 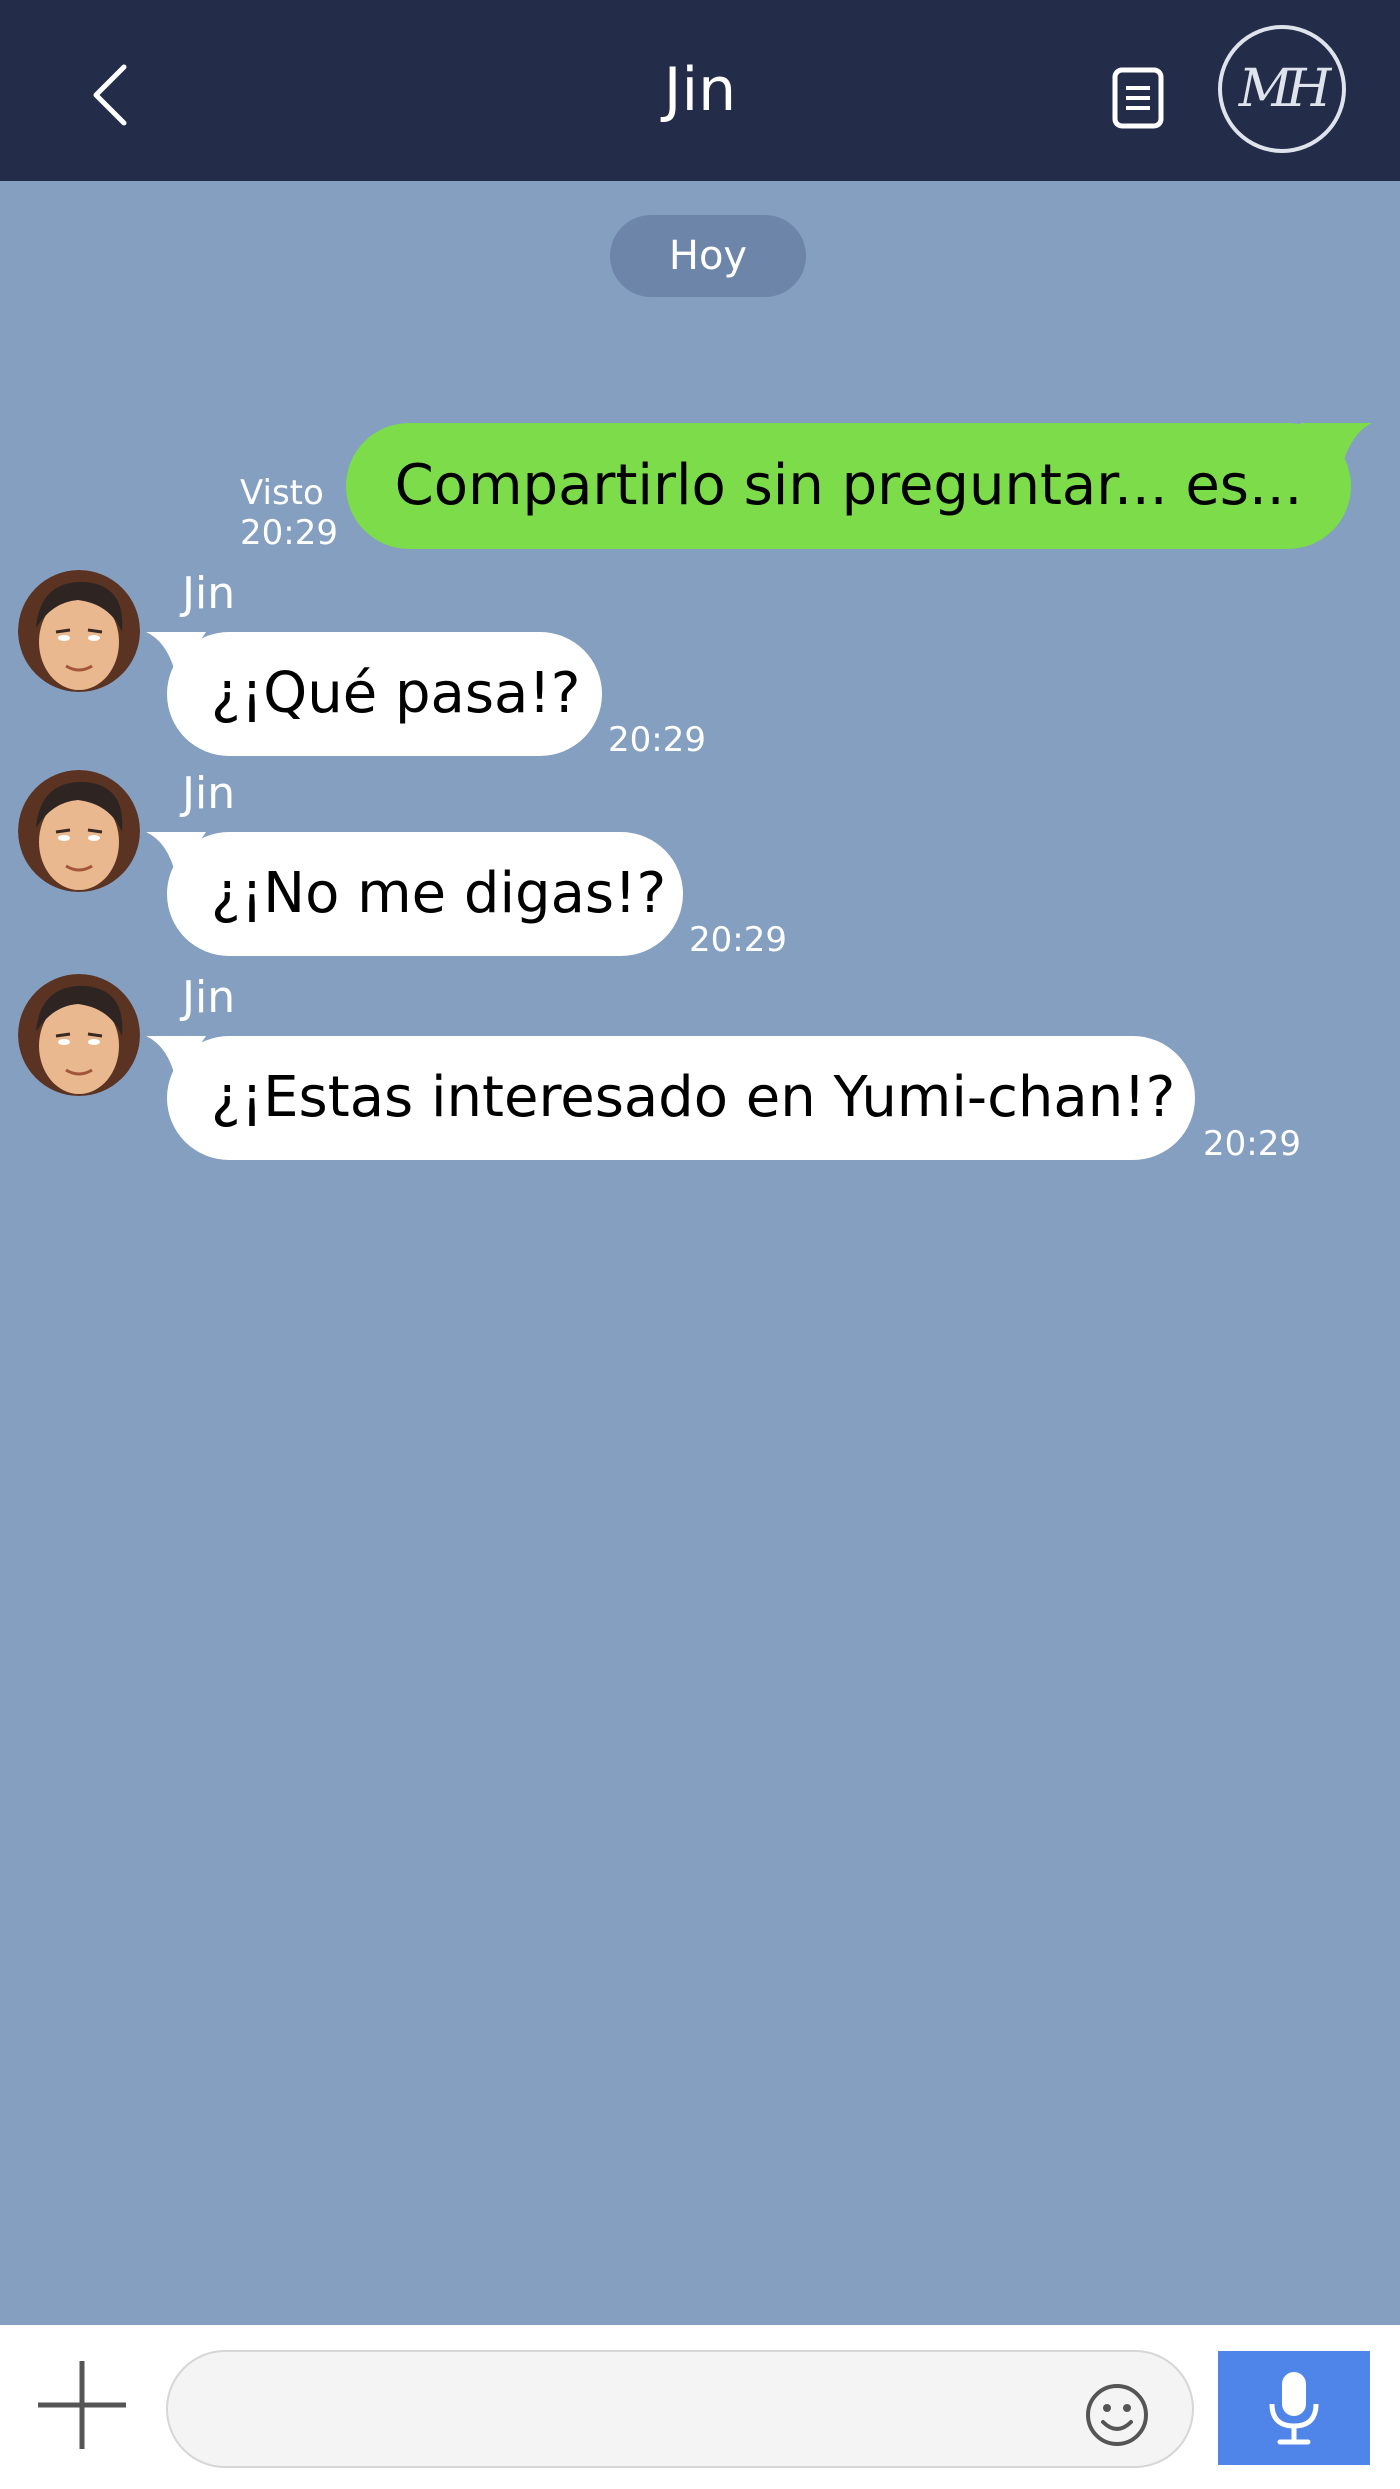 What do you see at coordinates (708, 256) in the screenshot?
I see `date-separator: Hoy` at bounding box center [708, 256].